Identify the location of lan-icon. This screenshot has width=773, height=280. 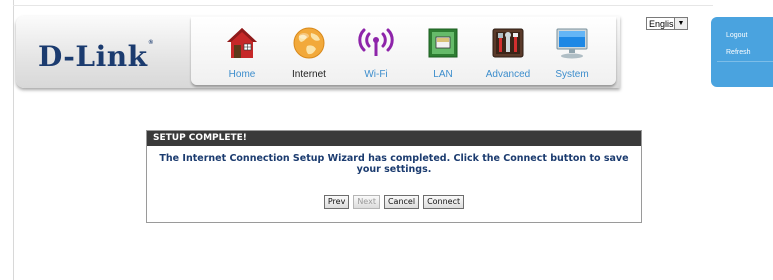
(443, 43).